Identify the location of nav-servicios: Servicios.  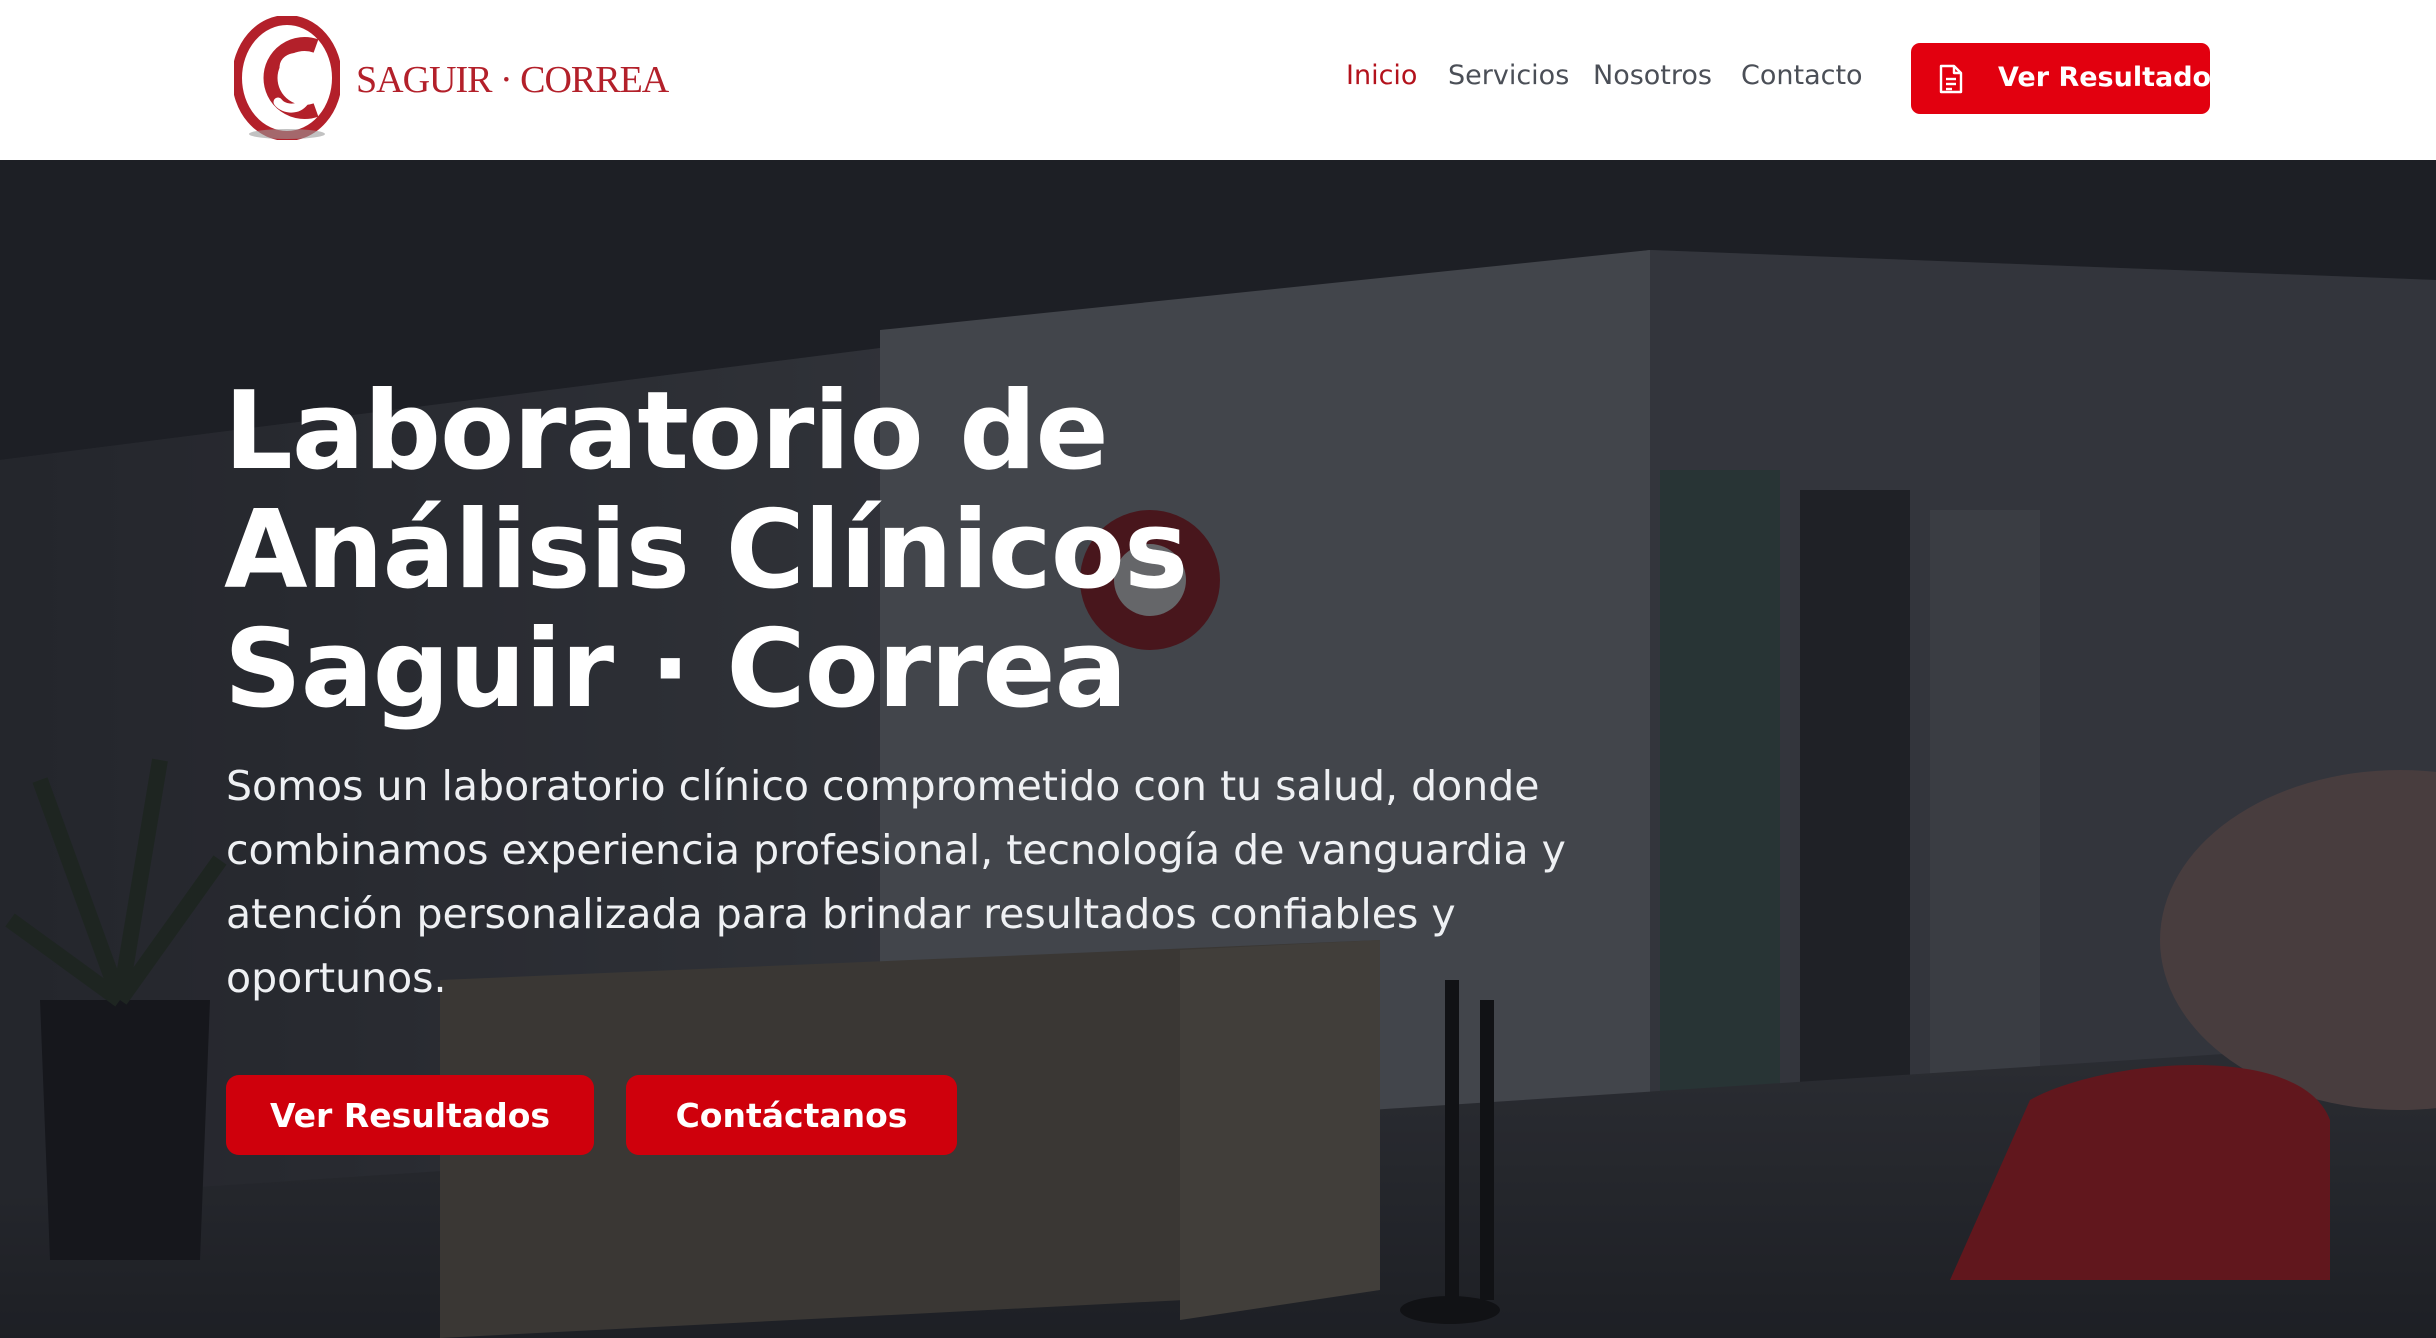
(1508, 75).